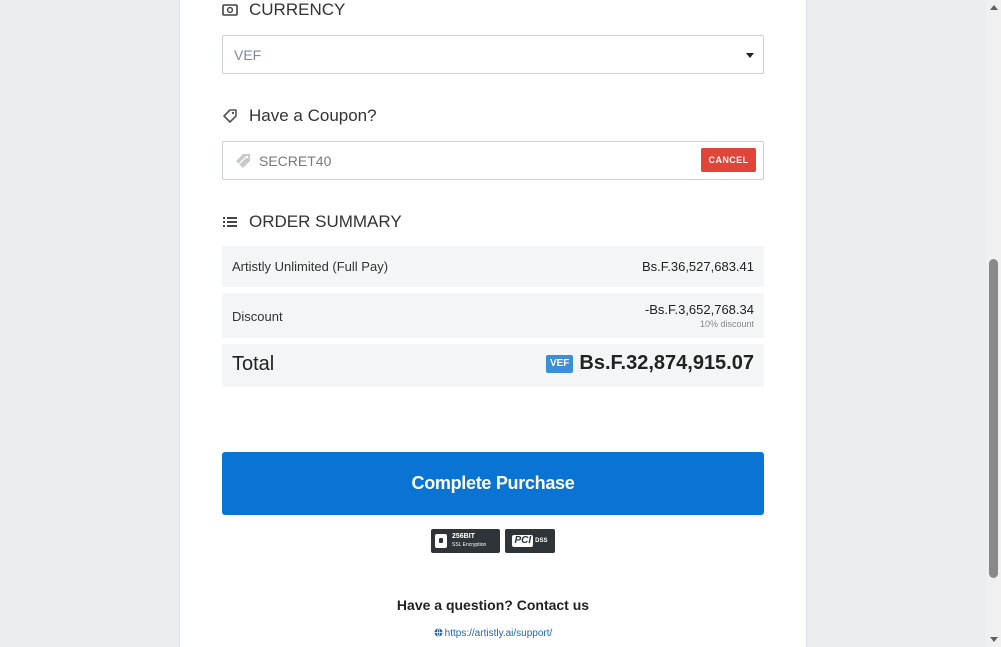  I want to click on total-amount: Bs.F.32,874,915.07, so click(666, 363).